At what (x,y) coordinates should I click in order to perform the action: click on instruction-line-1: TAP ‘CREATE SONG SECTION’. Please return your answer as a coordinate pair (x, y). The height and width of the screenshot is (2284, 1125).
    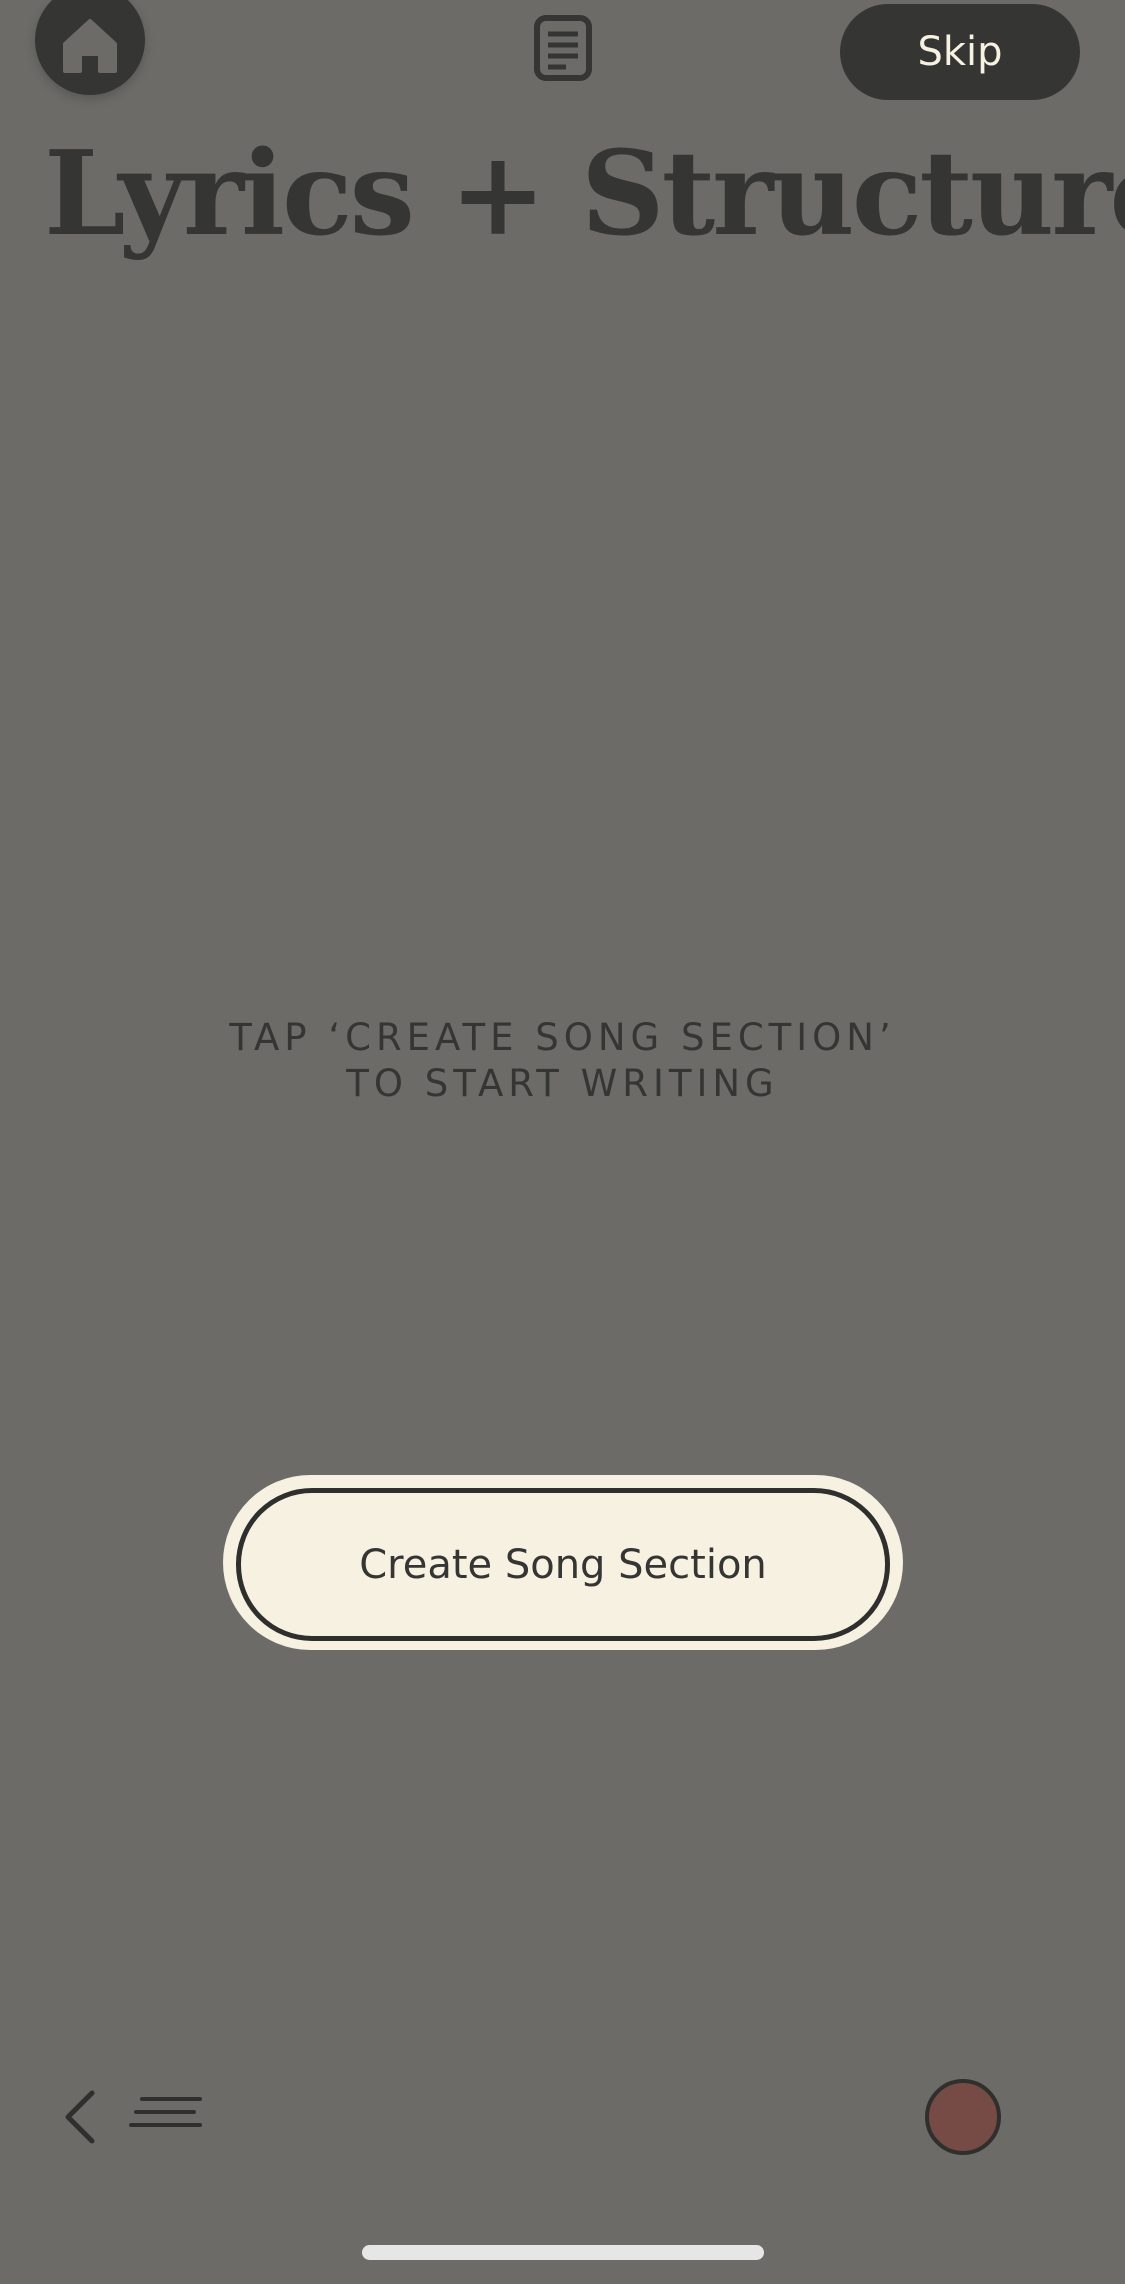
    Looking at the image, I should click on (562, 1037).